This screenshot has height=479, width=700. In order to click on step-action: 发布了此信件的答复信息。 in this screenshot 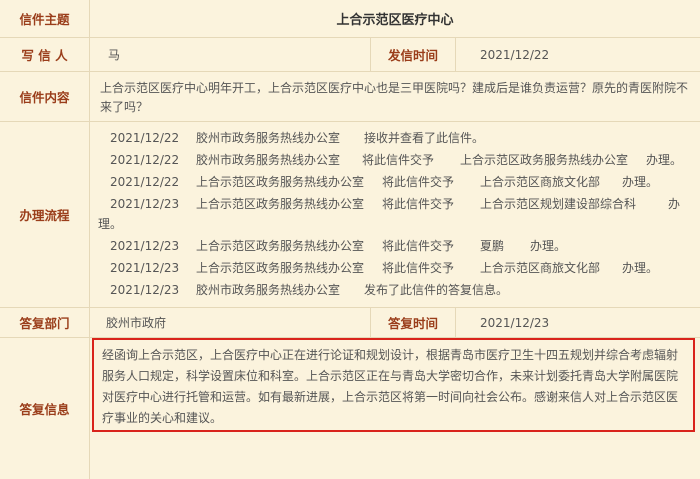, I will do `click(436, 290)`.